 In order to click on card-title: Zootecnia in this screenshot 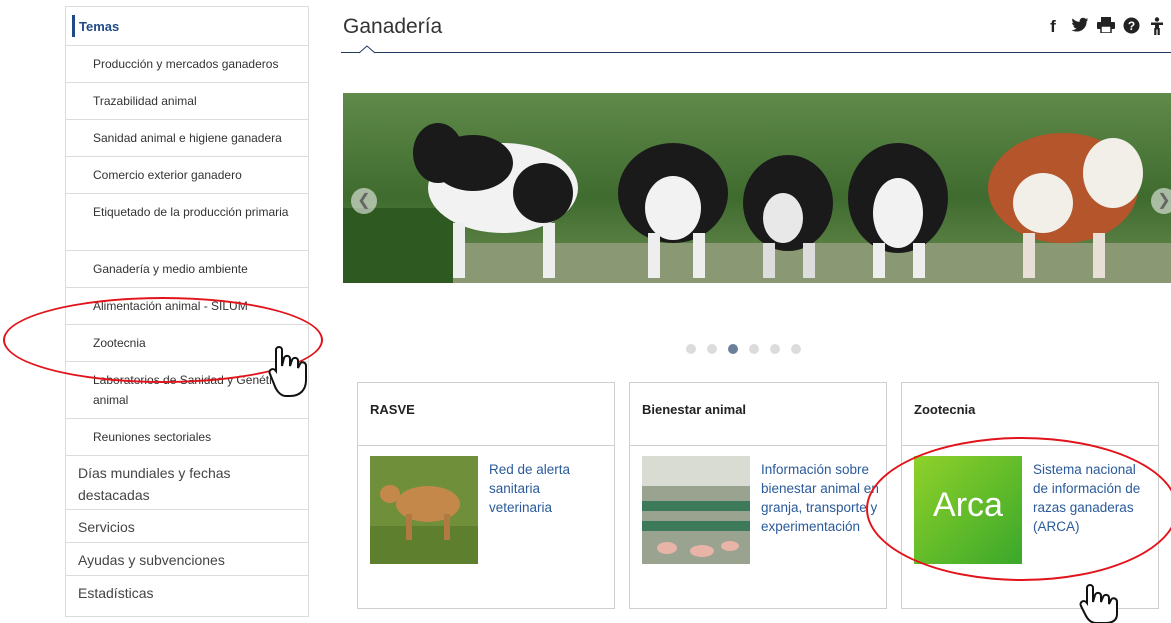, I will do `click(945, 409)`.